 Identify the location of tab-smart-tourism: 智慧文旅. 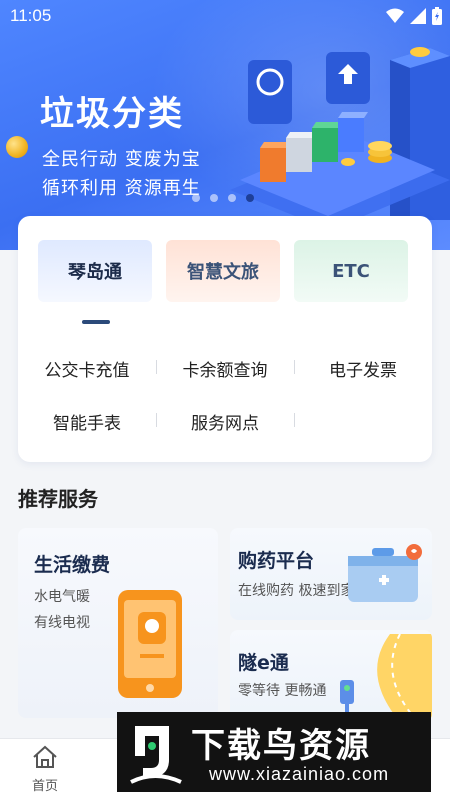
(223, 271).